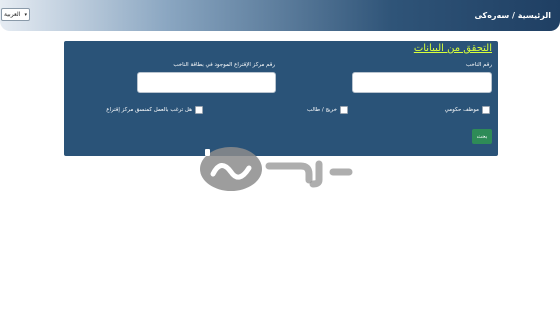  Describe the element at coordinates (207, 152) in the screenshot. I see `watermark-mark` at that location.